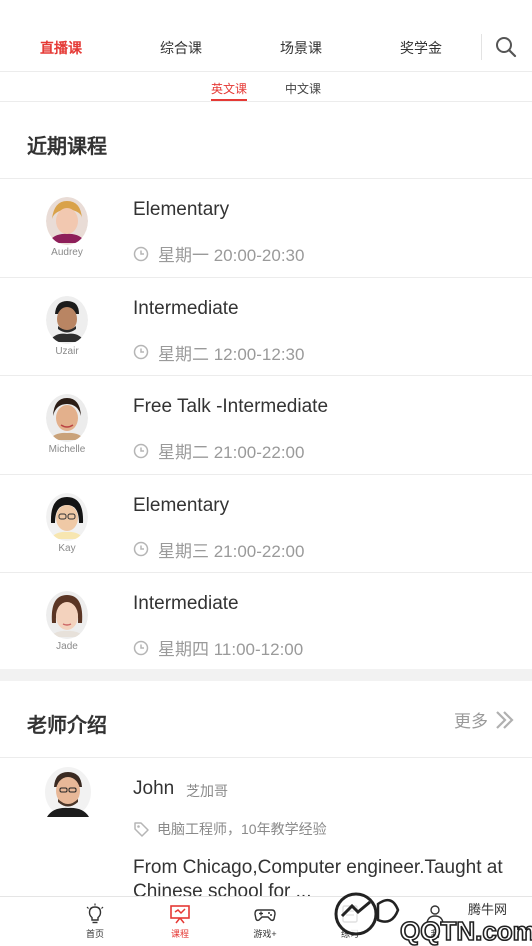  What do you see at coordinates (506, 47) in the screenshot?
I see `search-icon` at bounding box center [506, 47].